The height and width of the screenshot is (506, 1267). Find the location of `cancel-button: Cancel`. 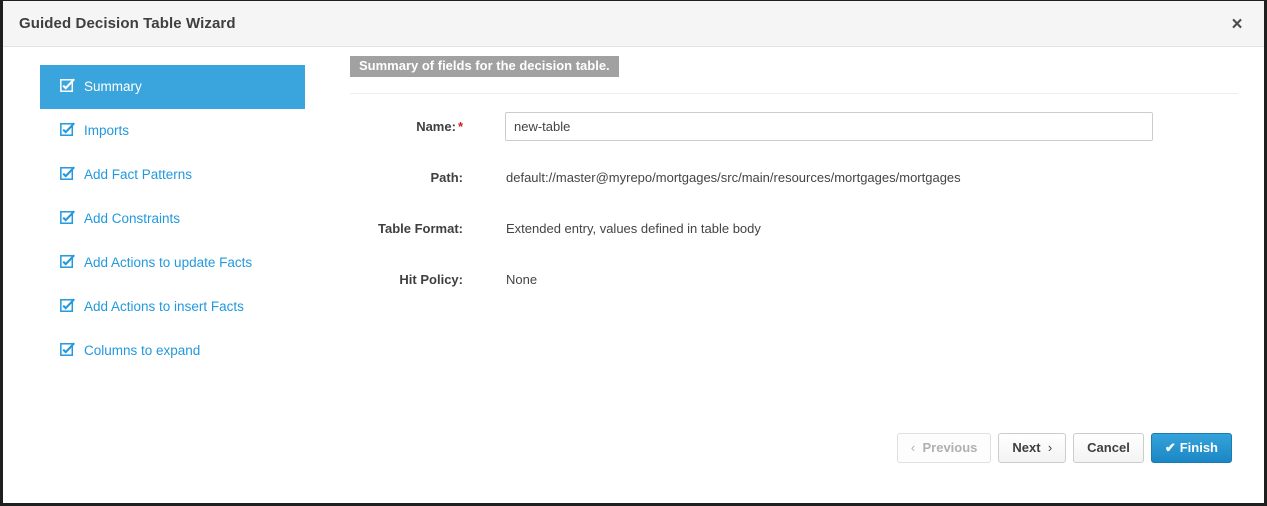

cancel-button: Cancel is located at coordinates (1108, 448).